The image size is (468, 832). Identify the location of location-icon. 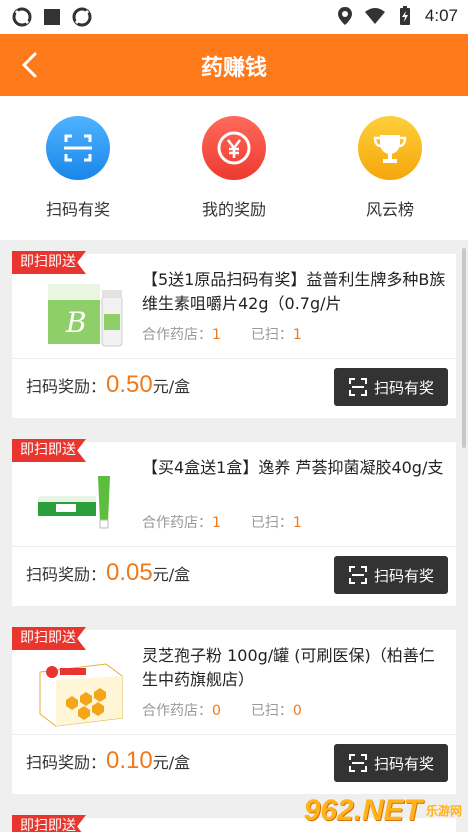
(344, 16).